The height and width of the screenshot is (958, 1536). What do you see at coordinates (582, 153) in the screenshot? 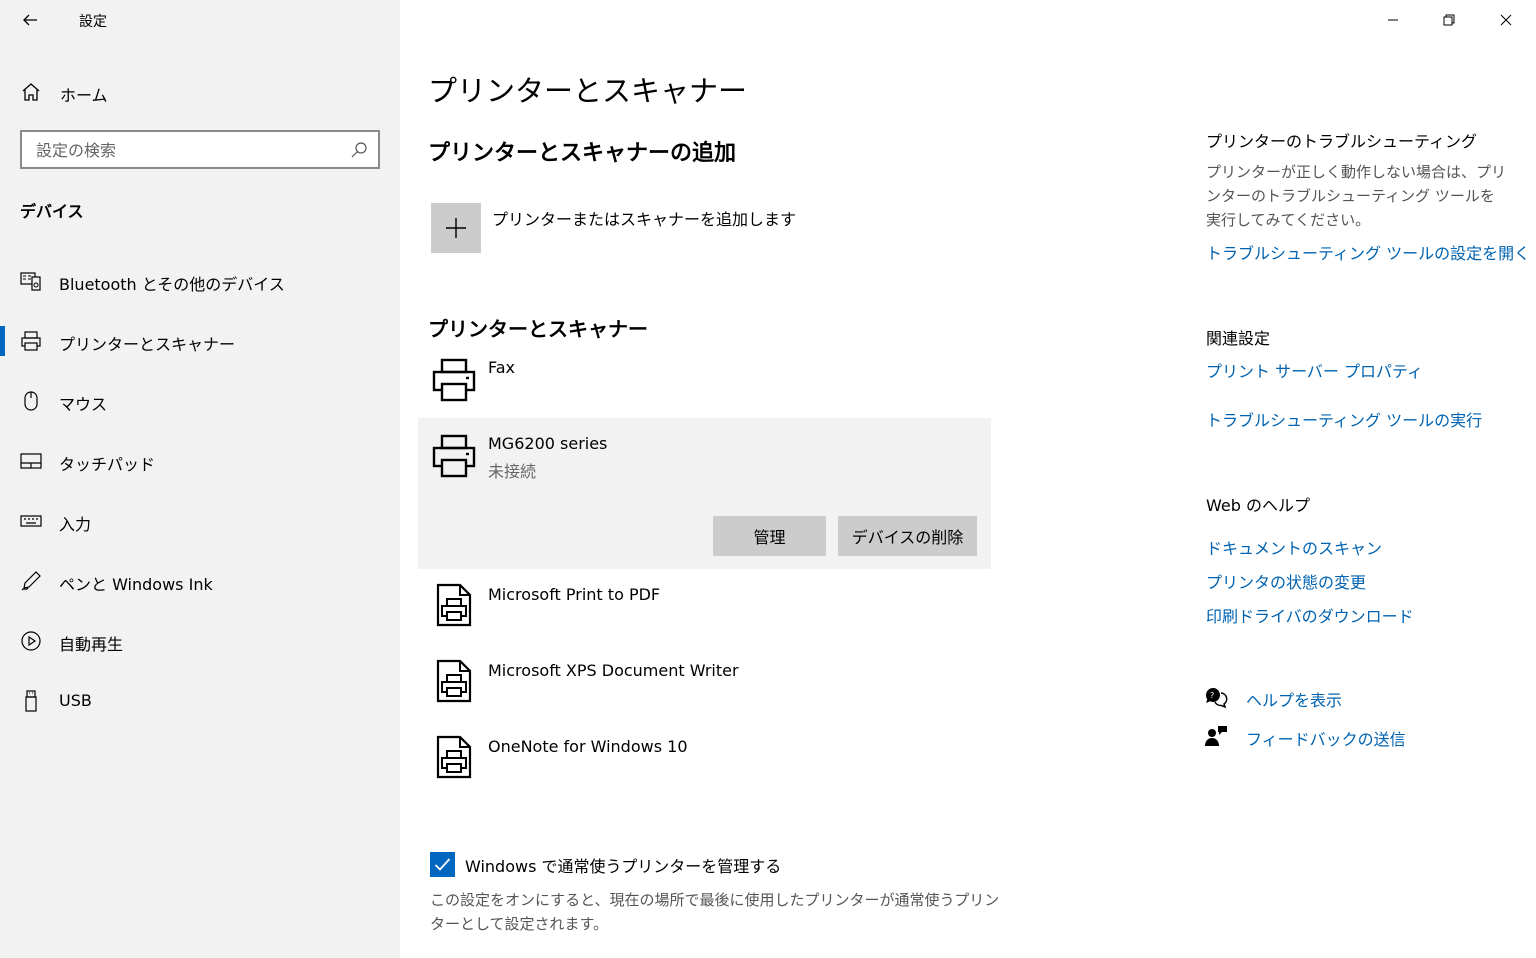
I see `add-section-title: プリンターとスキャナーの追加` at bounding box center [582, 153].